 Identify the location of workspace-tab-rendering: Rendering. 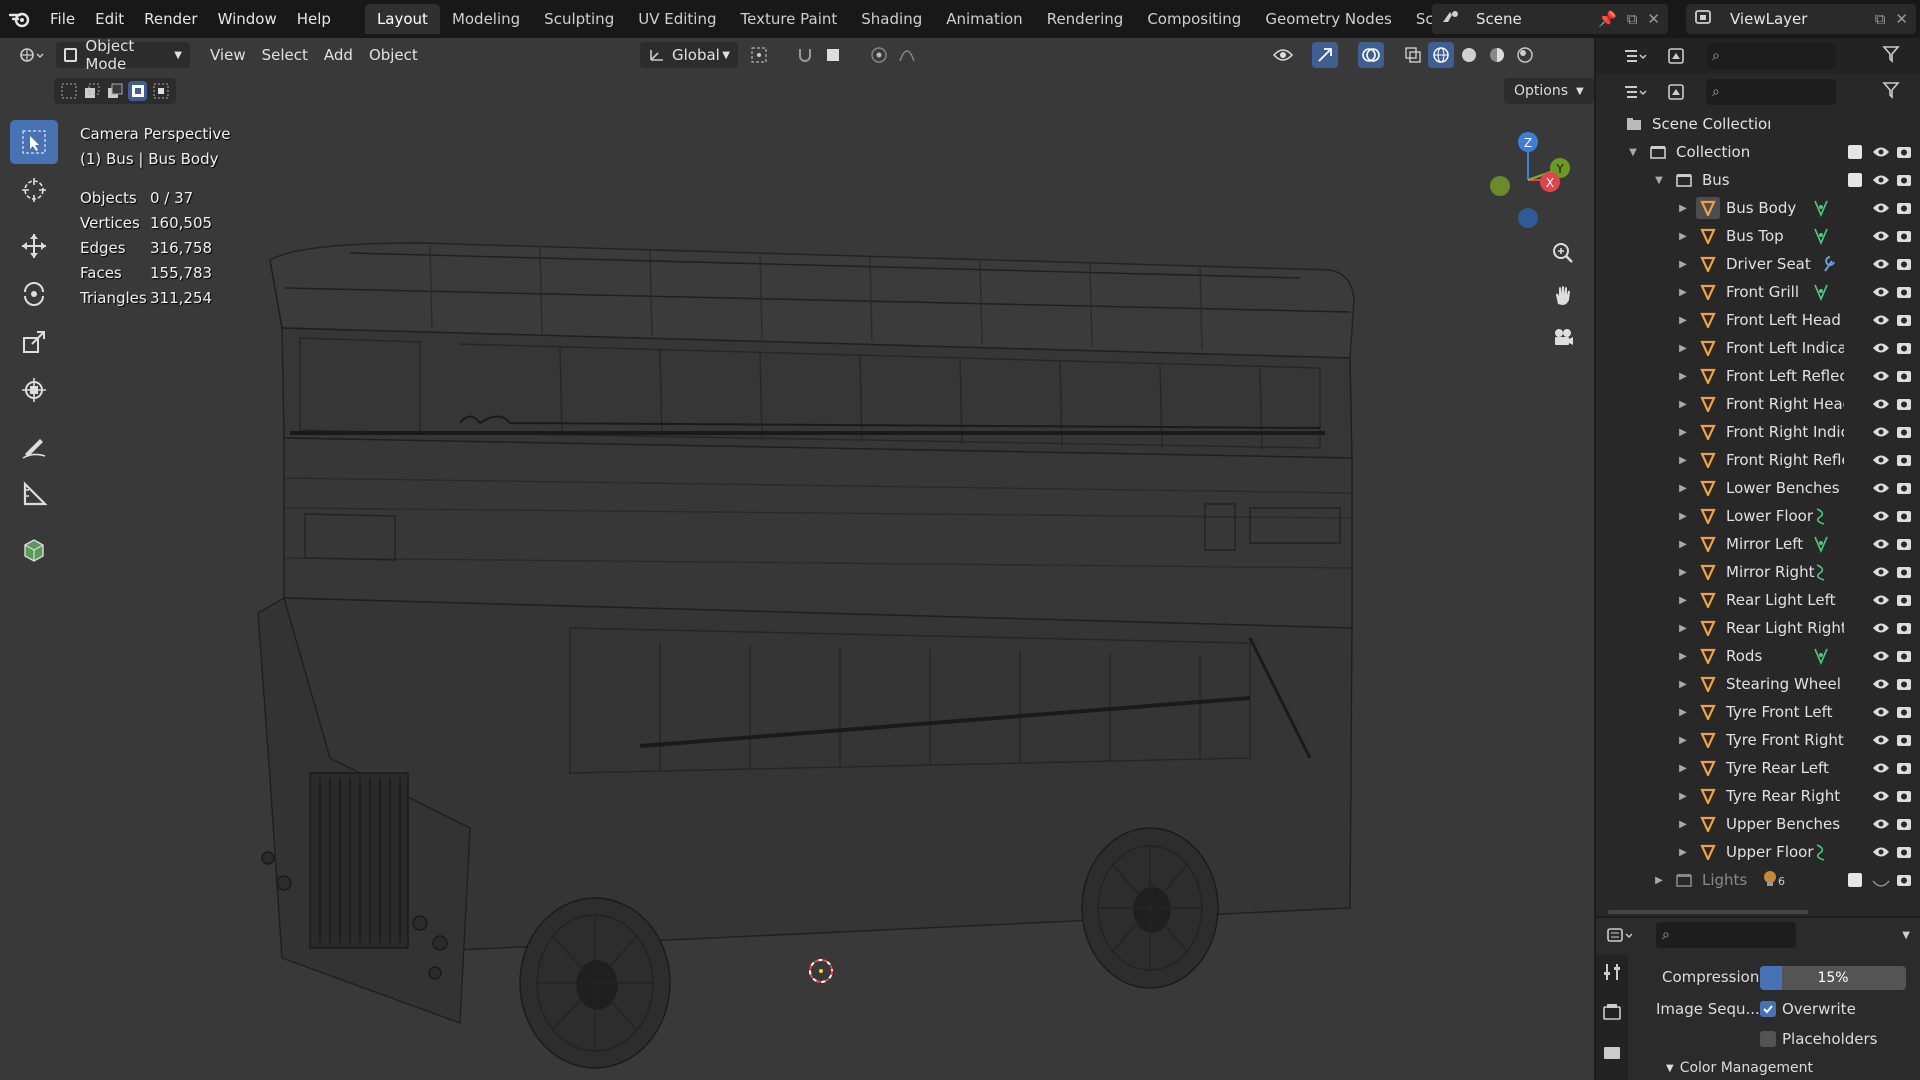
(1085, 19).